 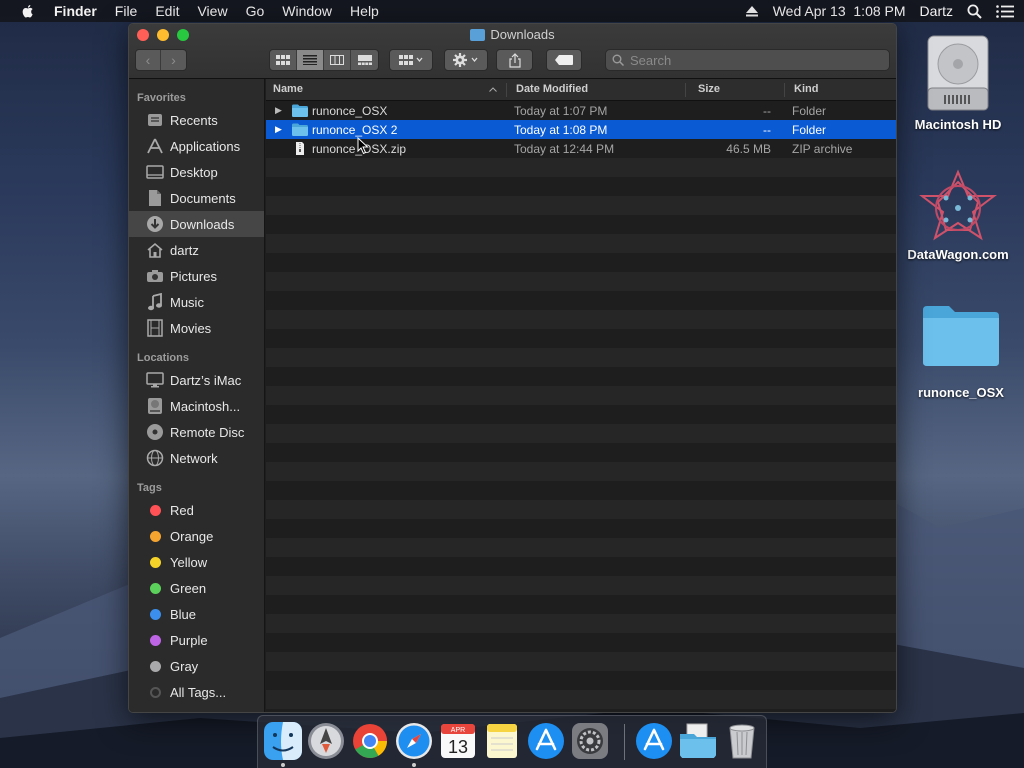 What do you see at coordinates (161, 98) in the screenshot?
I see `sidebar-heading-favorites: Favorites` at bounding box center [161, 98].